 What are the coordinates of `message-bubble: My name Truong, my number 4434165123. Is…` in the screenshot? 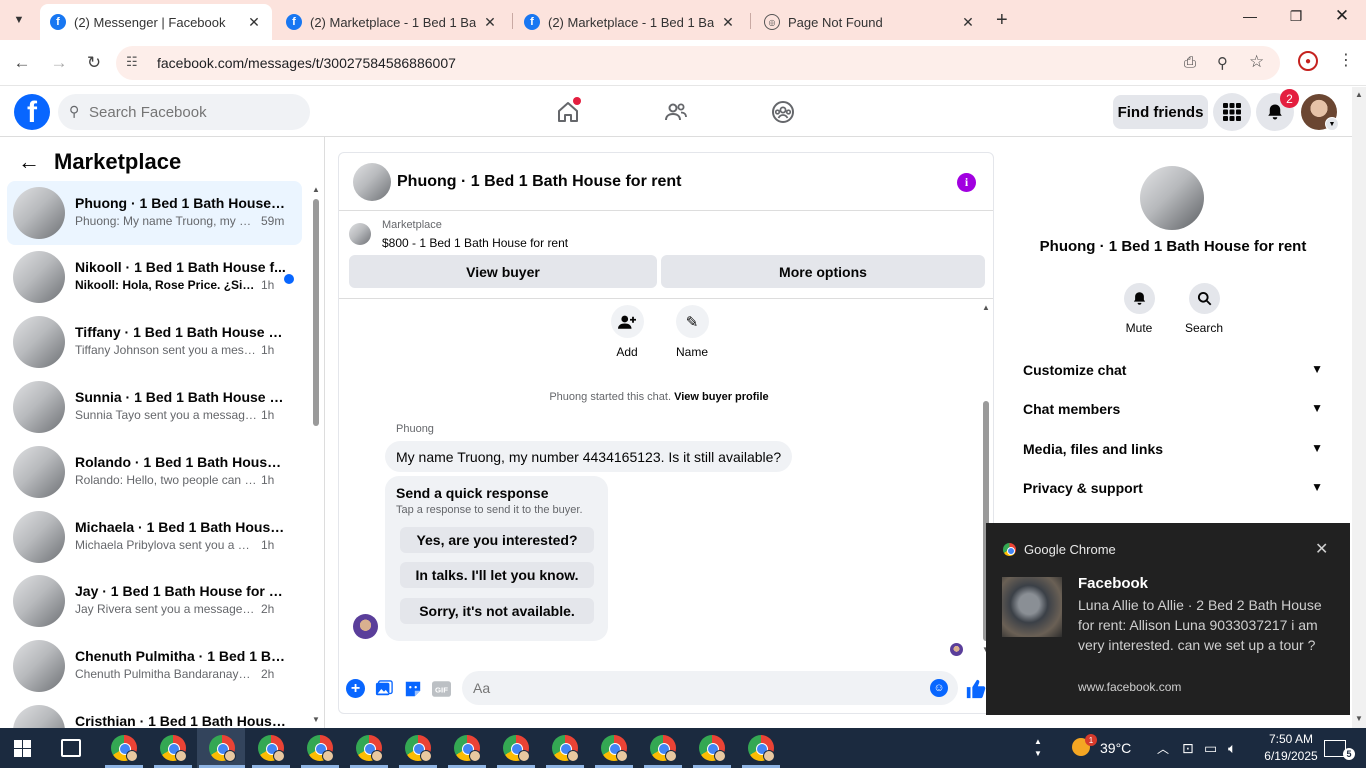 It's located at (589, 456).